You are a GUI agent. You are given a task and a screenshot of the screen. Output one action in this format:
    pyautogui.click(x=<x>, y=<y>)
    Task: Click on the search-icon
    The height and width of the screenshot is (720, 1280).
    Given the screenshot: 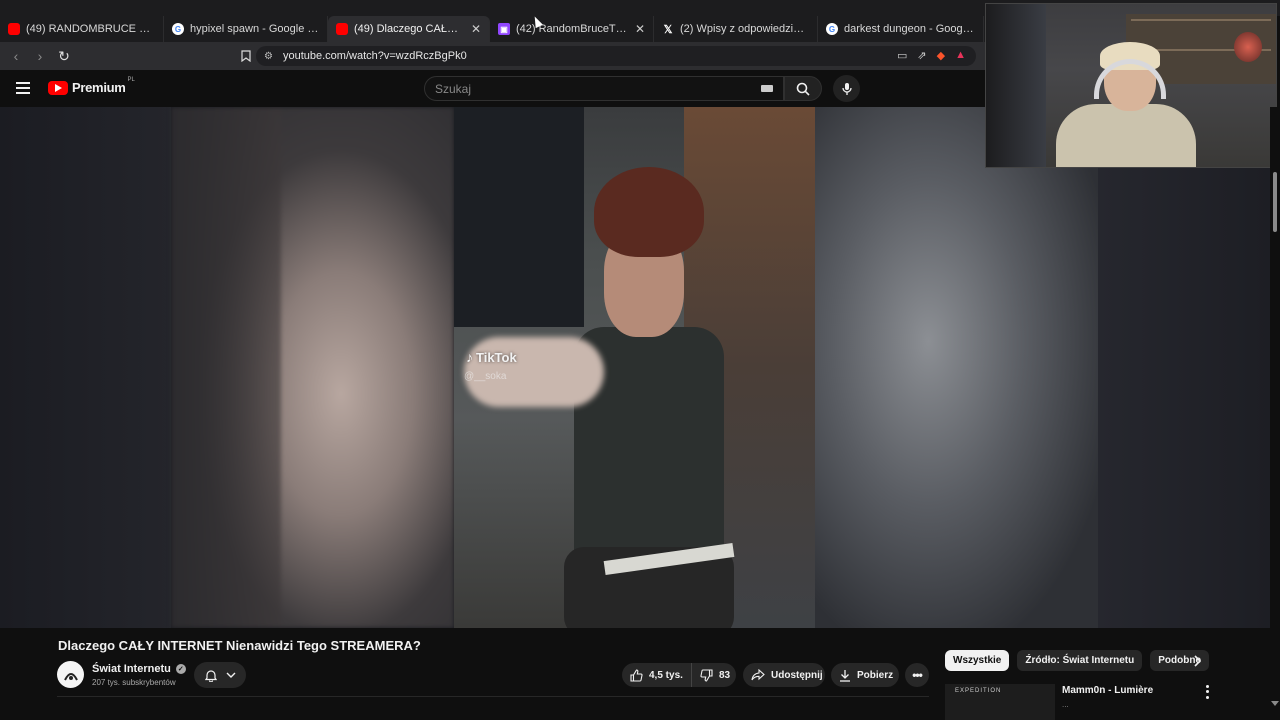 What is the action you would take?
    pyautogui.click(x=803, y=89)
    